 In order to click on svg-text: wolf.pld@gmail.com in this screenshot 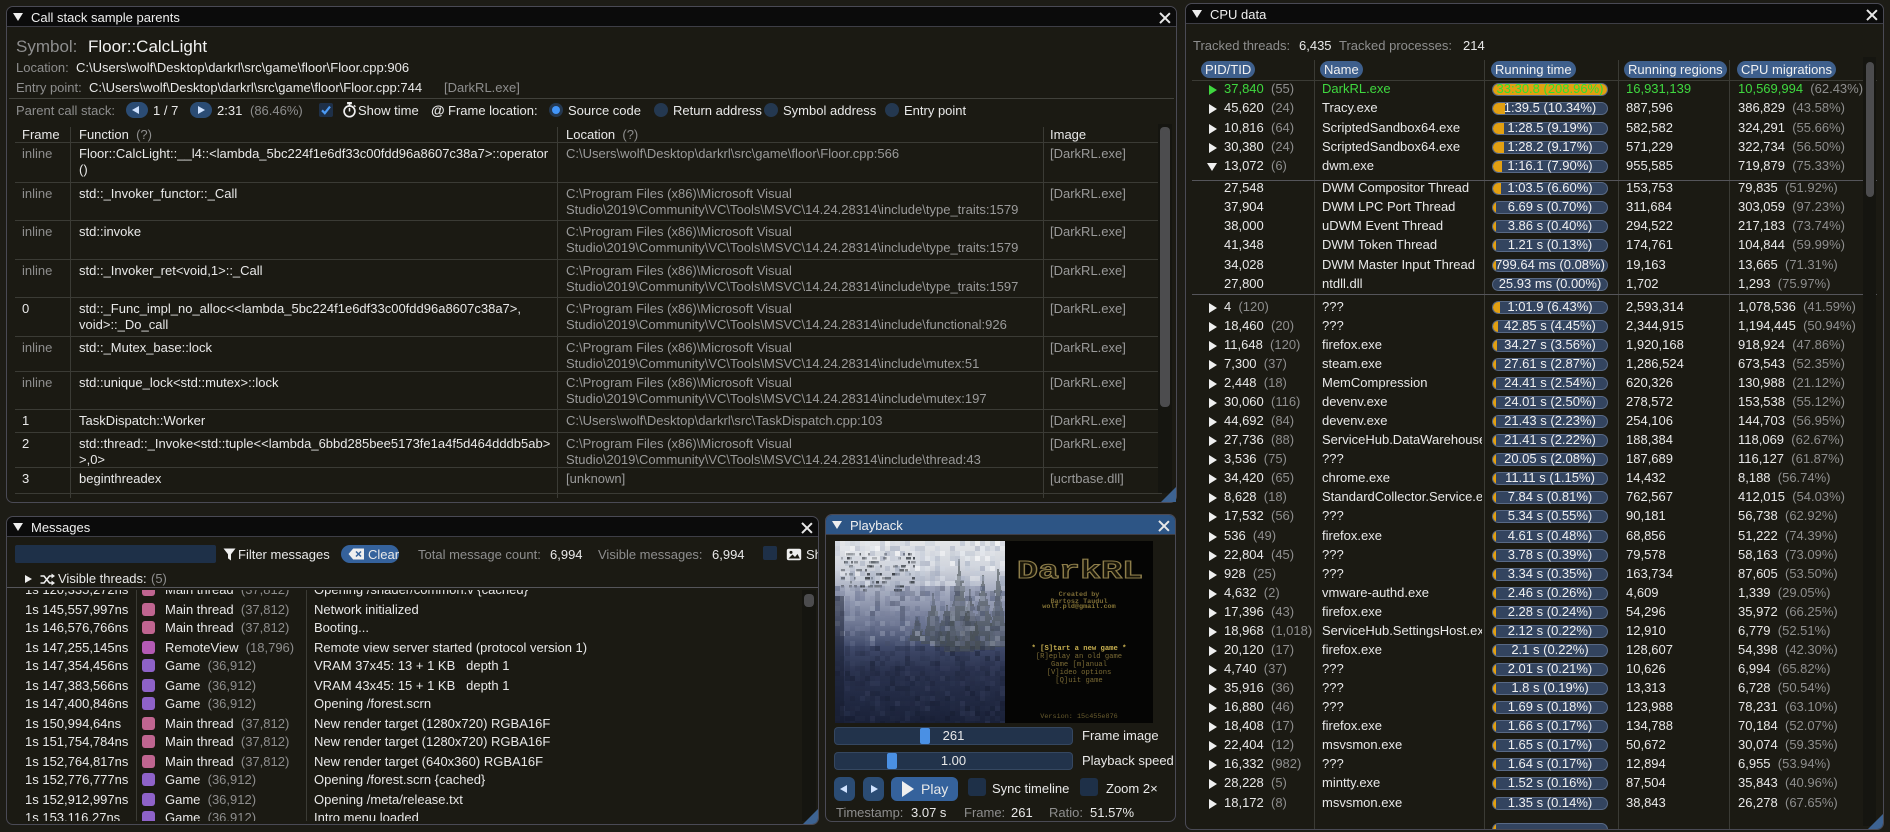, I will do `click(1078, 607)`.